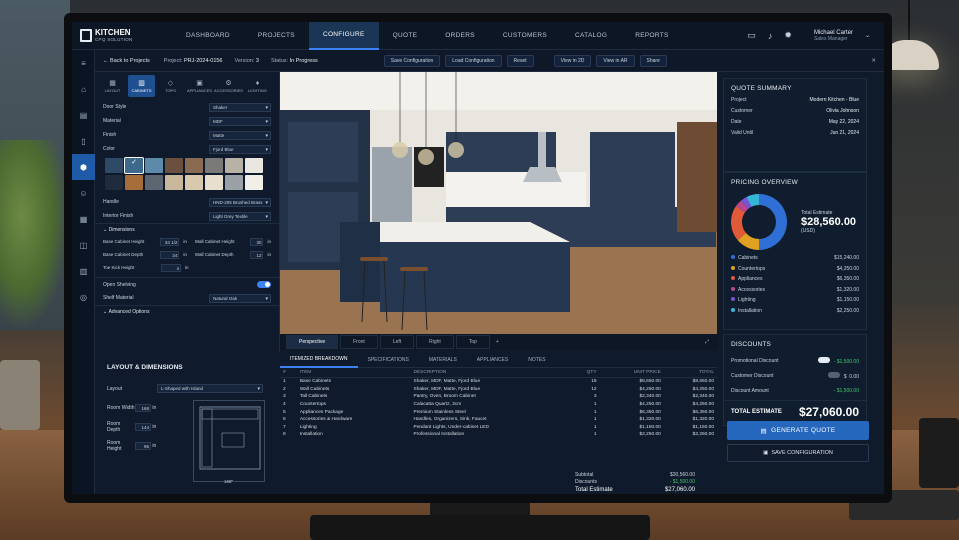 Image resolution: width=959 pixels, height=540 pixels. I want to click on catalog-icon: ▦, so click(83, 219).